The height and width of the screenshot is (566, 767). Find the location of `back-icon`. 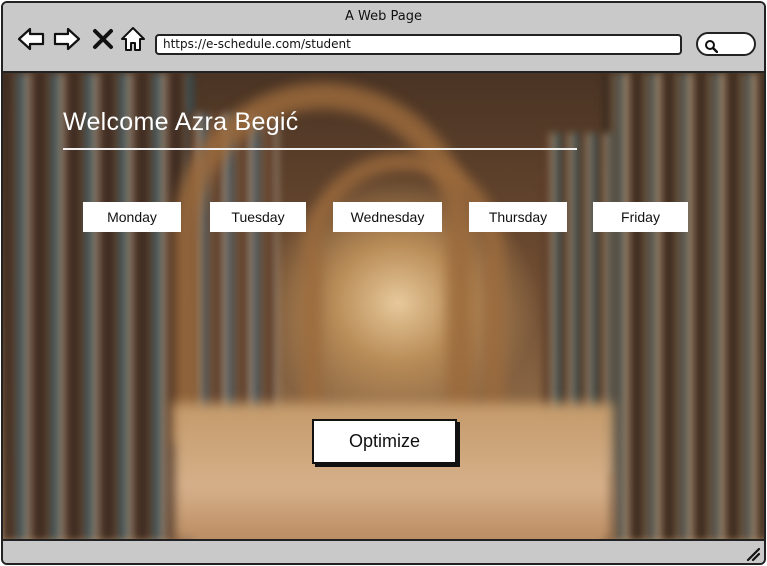

back-icon is located at coordinates (31, 39).